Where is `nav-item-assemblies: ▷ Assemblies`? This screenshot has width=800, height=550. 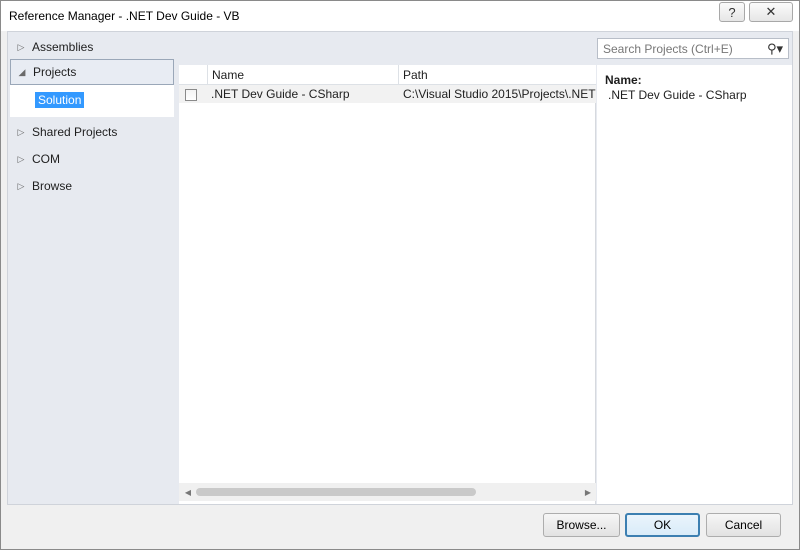 nav-item-assemblies: ▷ Assemblies is located at coordinates (92, 47).